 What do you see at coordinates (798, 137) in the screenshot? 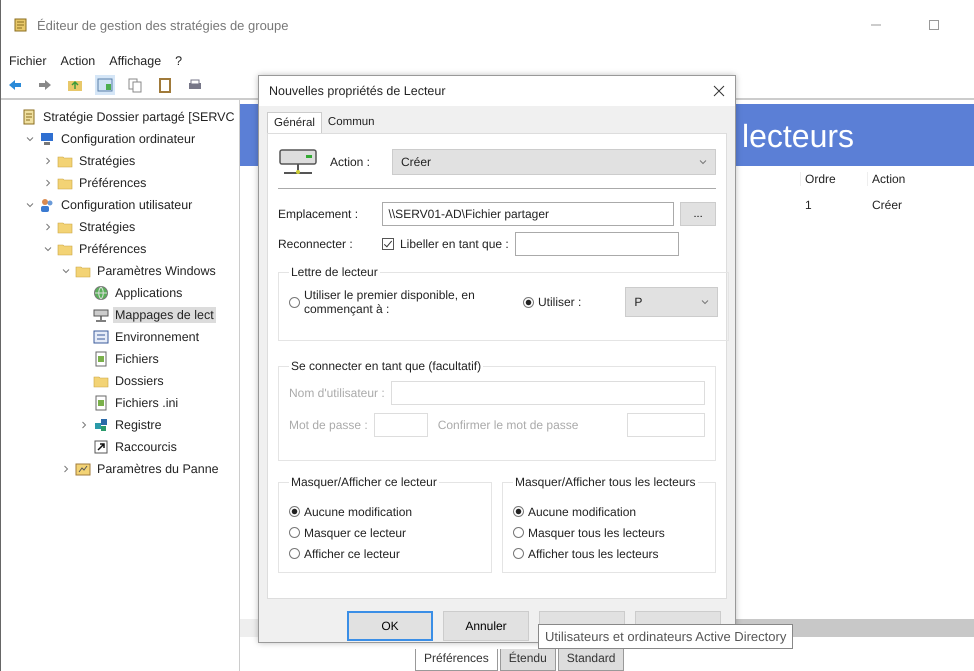
I see `panel-heading: lecteurs` at bounding box center [798, 137].